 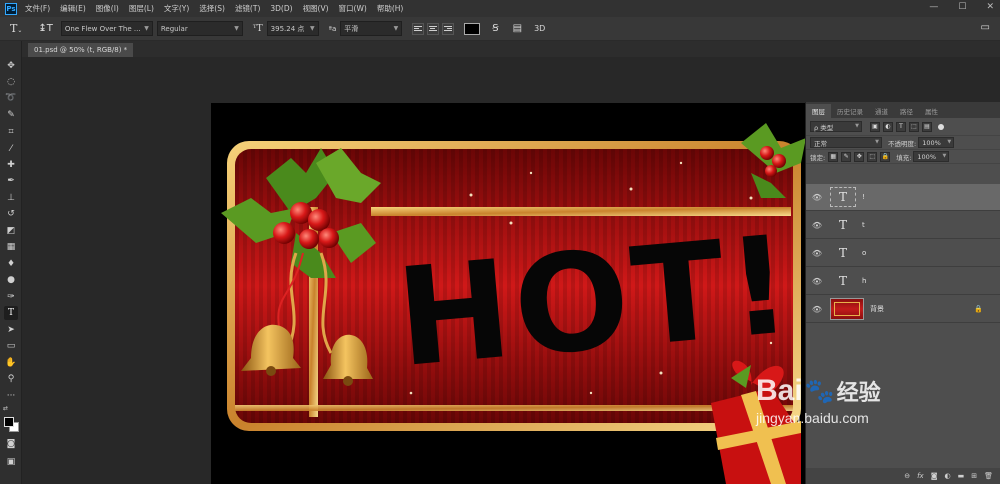 I want to click on filter-pixel-icon: ▣, so click(x=875, y=126).